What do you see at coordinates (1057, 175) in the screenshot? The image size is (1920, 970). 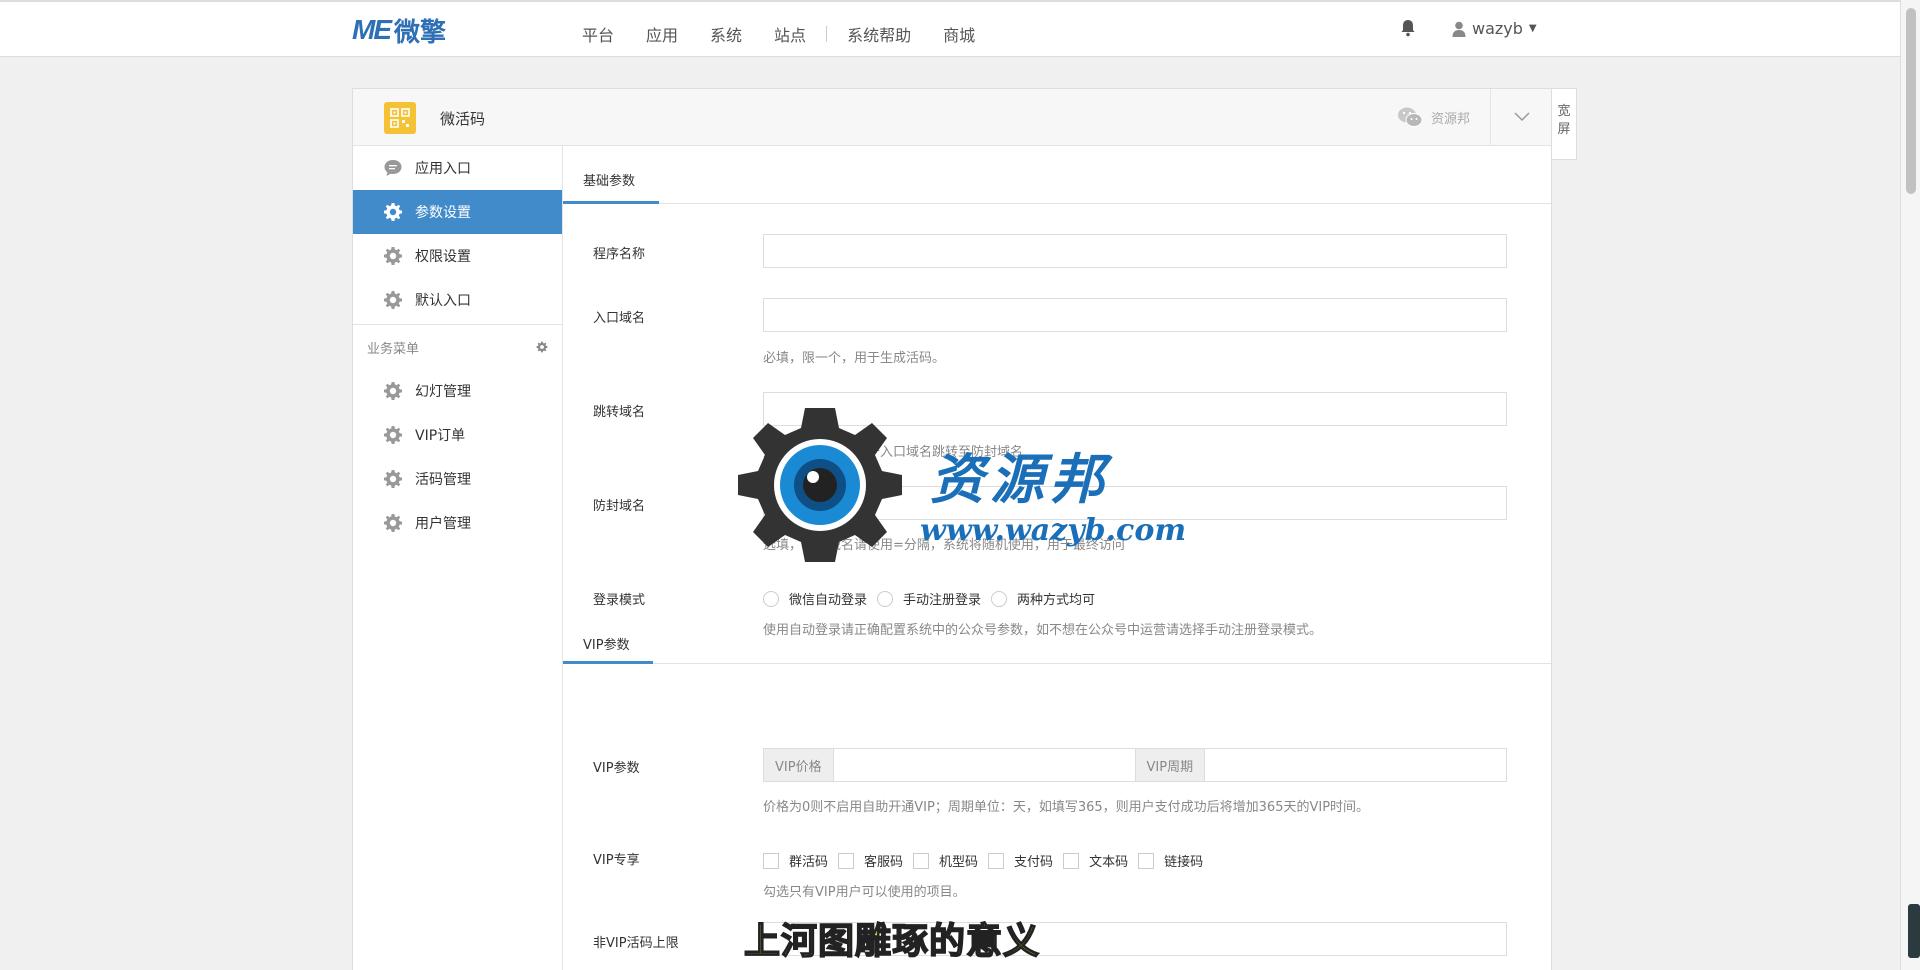 I see `basic-params-tabbar: 基础参数` at bounding box center [1057, 175].